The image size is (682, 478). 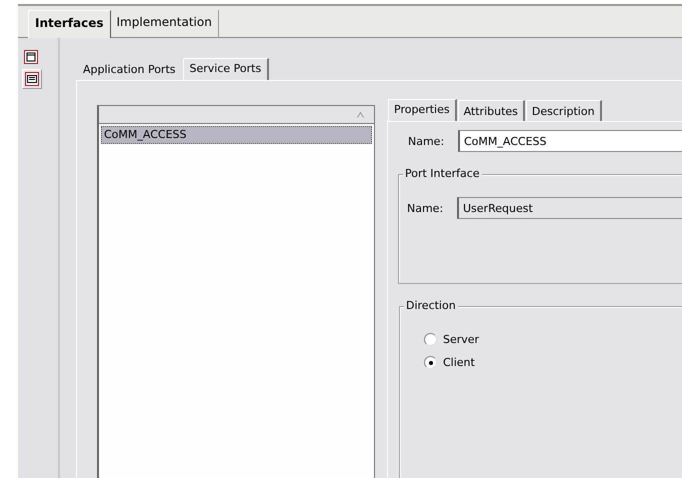 What do you see at coordinates (32, 79) in the screenshot?
I see `list-icon` at bounding box center [32, 79].